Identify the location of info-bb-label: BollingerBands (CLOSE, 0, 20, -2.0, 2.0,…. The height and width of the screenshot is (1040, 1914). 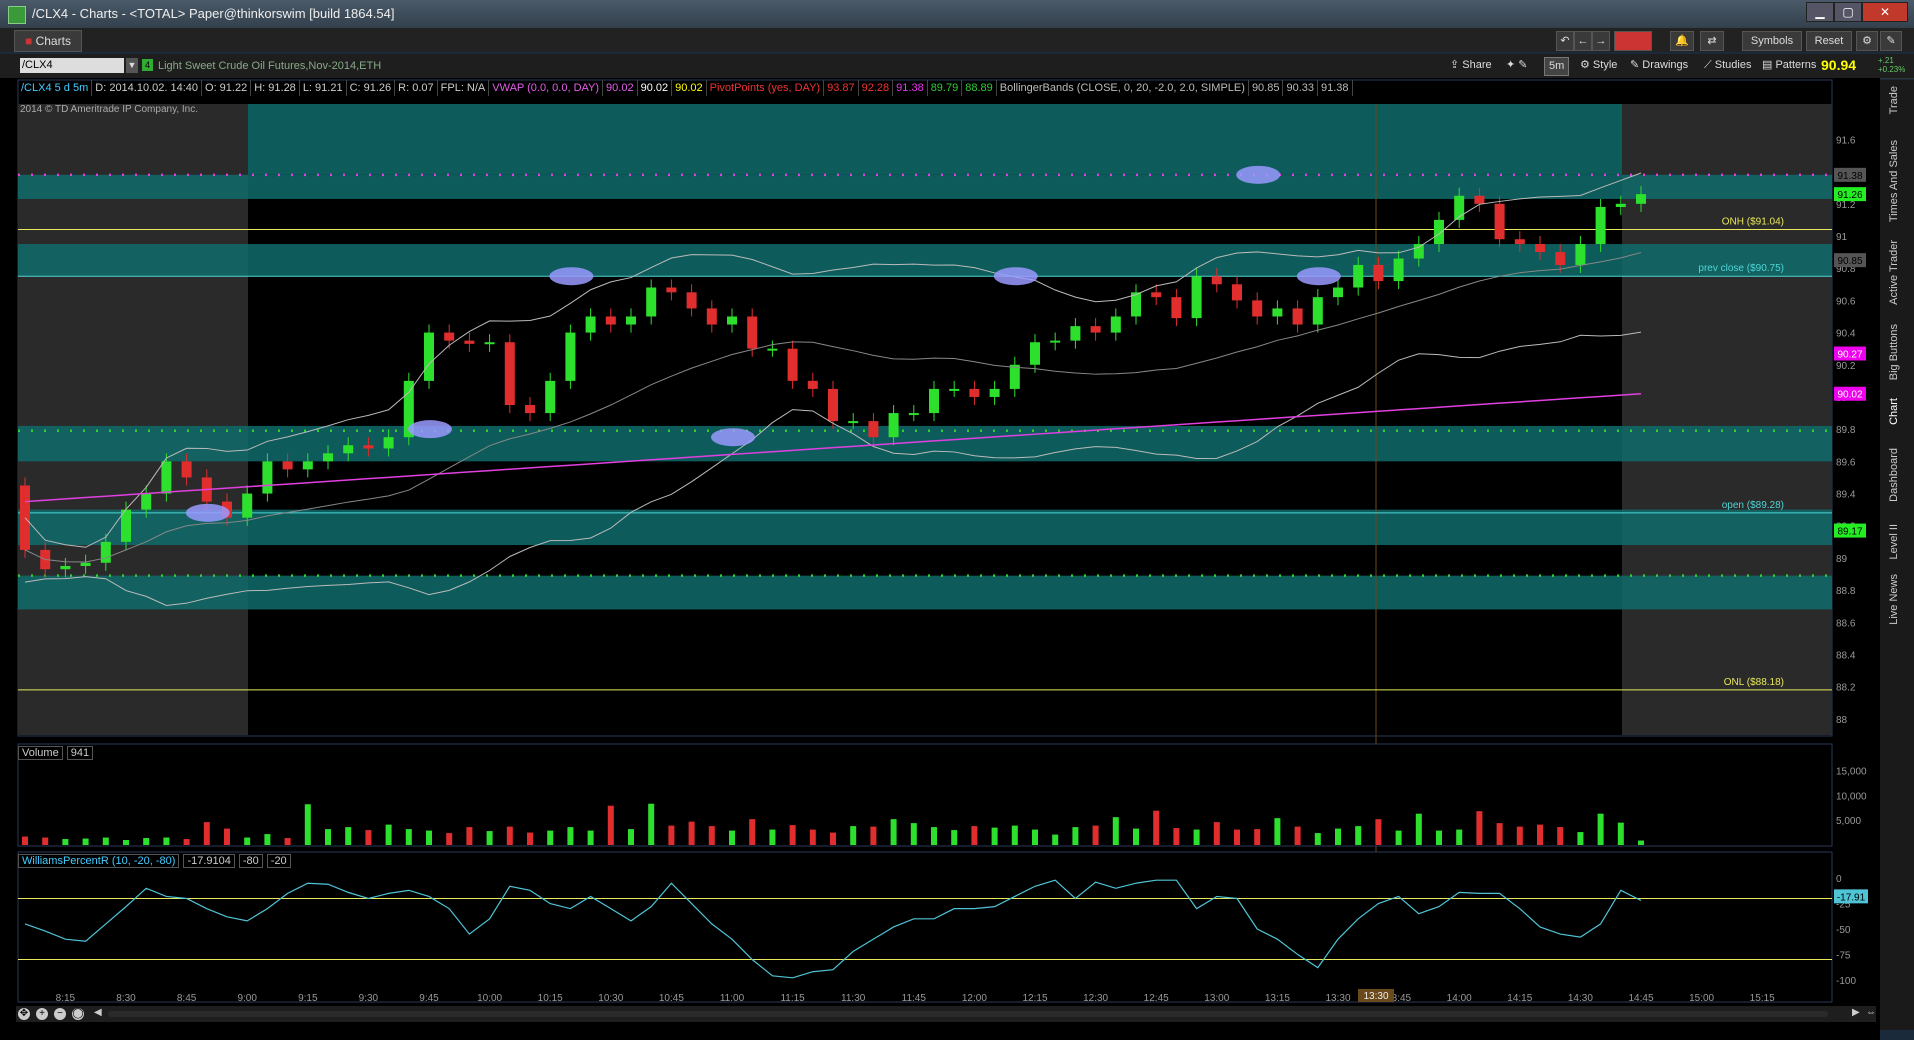
(1123, 88).